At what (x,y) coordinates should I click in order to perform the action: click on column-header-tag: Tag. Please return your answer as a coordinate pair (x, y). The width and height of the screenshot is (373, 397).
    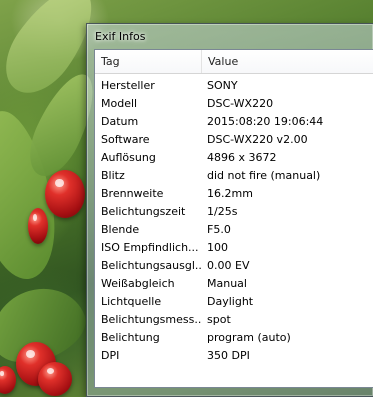
    Looking at the image, I should click on (148, 61).